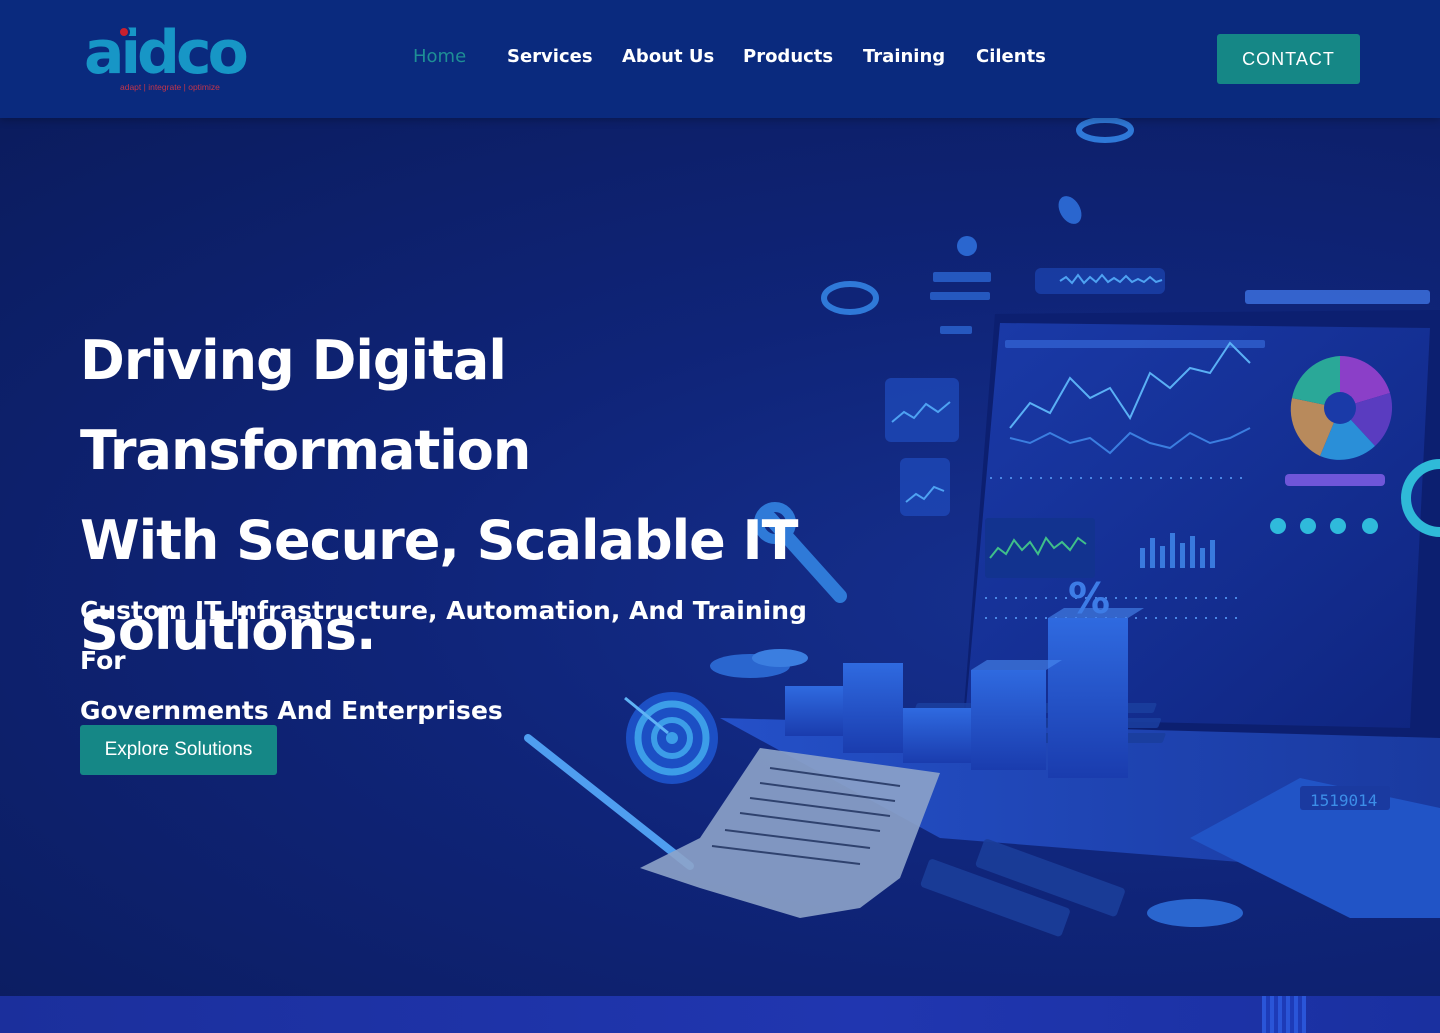 The height and width of the screenshot is (1033, 1440). Describe the element at coordinates (1284, 1014) in the screenshot. I see `decorative-bar` at that location.